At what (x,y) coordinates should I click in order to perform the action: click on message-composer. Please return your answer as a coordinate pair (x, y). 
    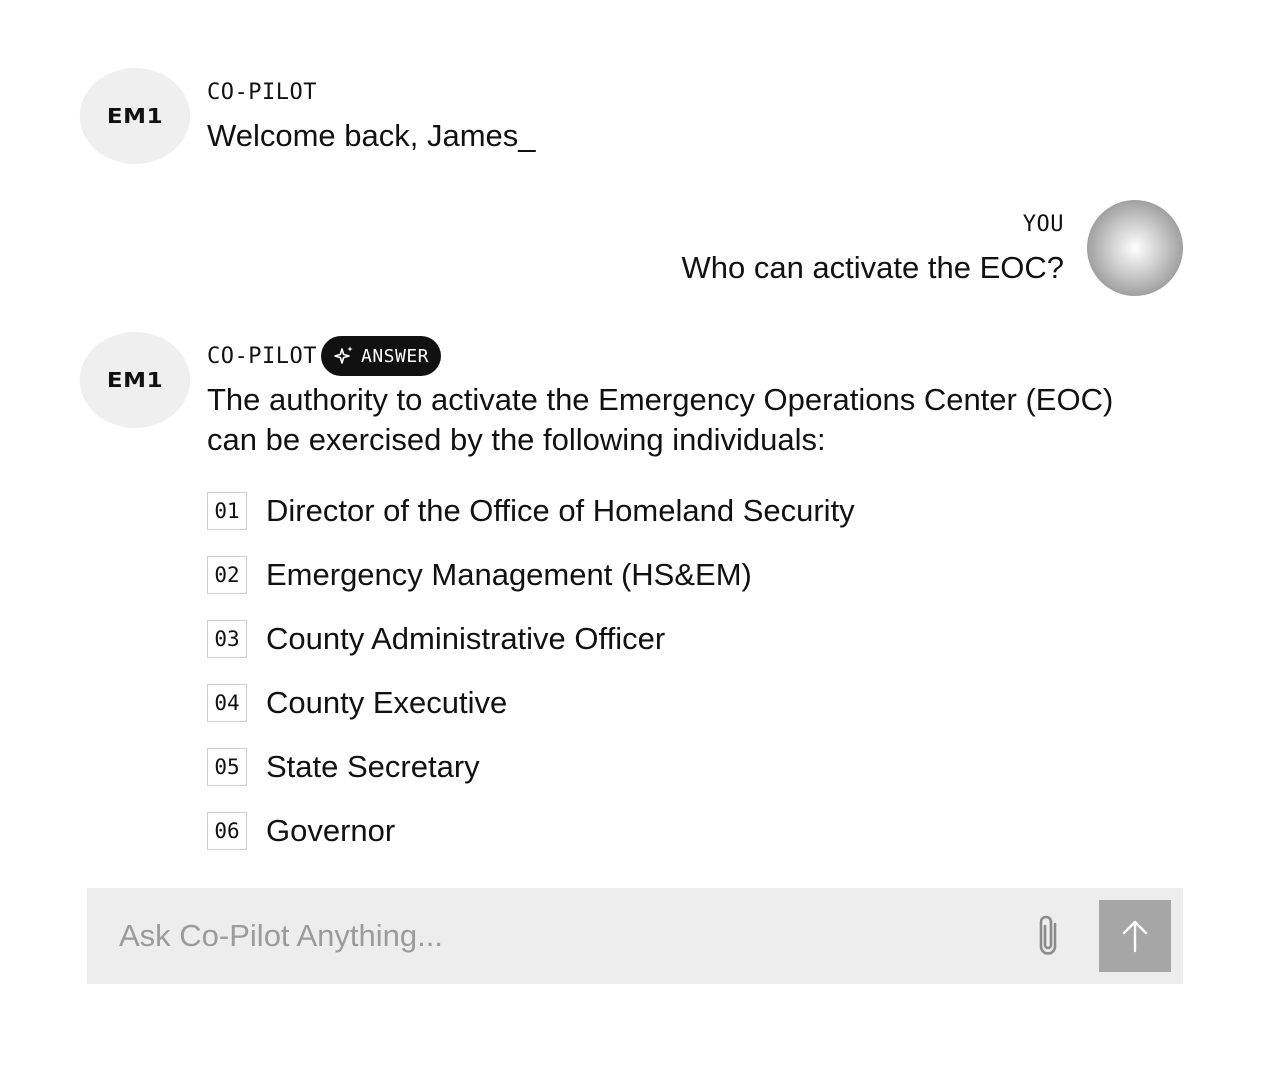
    Looking at the image, I should click on (635, 936).